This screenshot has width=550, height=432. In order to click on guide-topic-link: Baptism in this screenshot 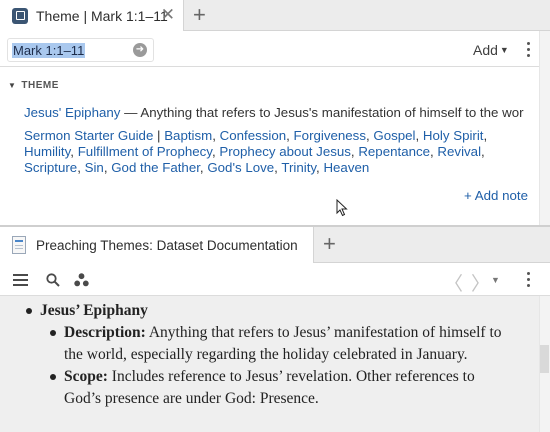, I will do `click(188, 135)`.